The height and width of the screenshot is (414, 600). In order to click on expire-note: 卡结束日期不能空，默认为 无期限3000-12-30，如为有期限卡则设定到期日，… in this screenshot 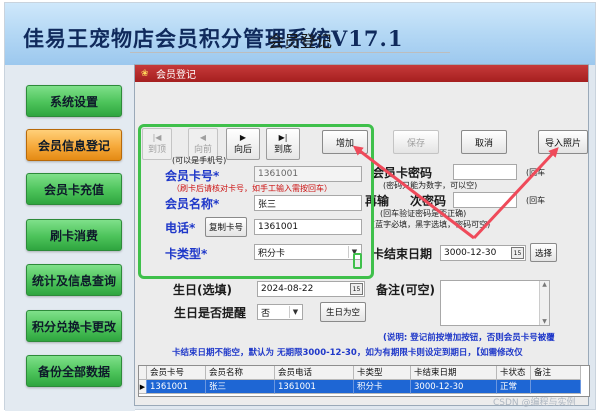, I will do `click(347, 353)`.